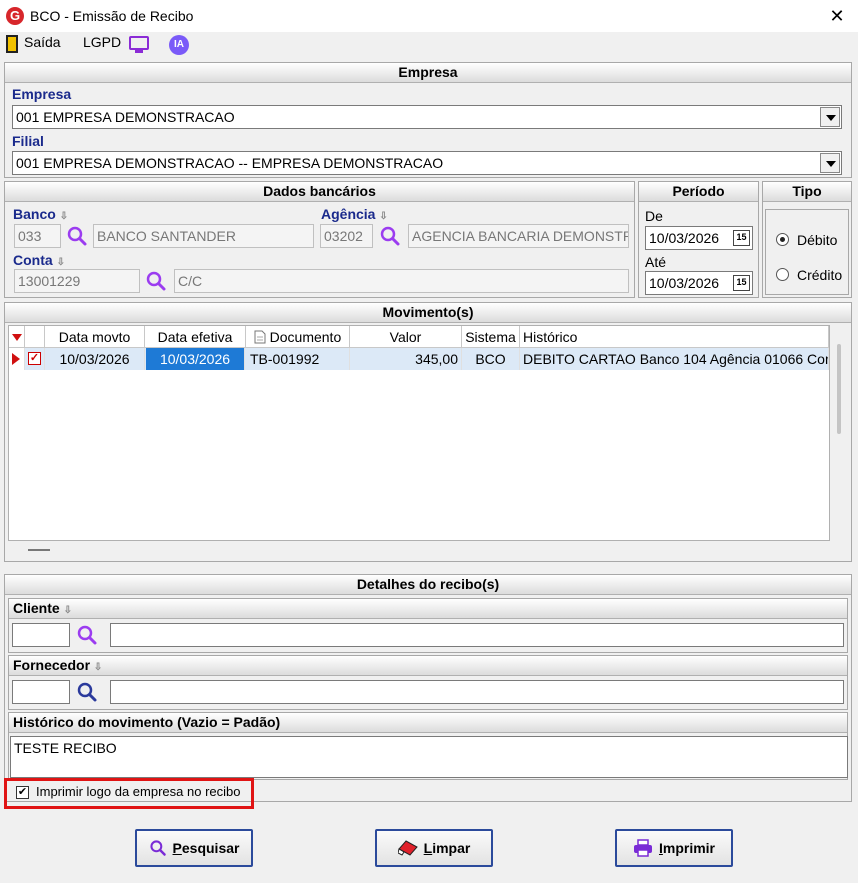 This screenshot has height=883, width=858. What do you see at coordinates (782, 239) in the screenshot?
I see `debito-radio` at bounding box center [782, 239].